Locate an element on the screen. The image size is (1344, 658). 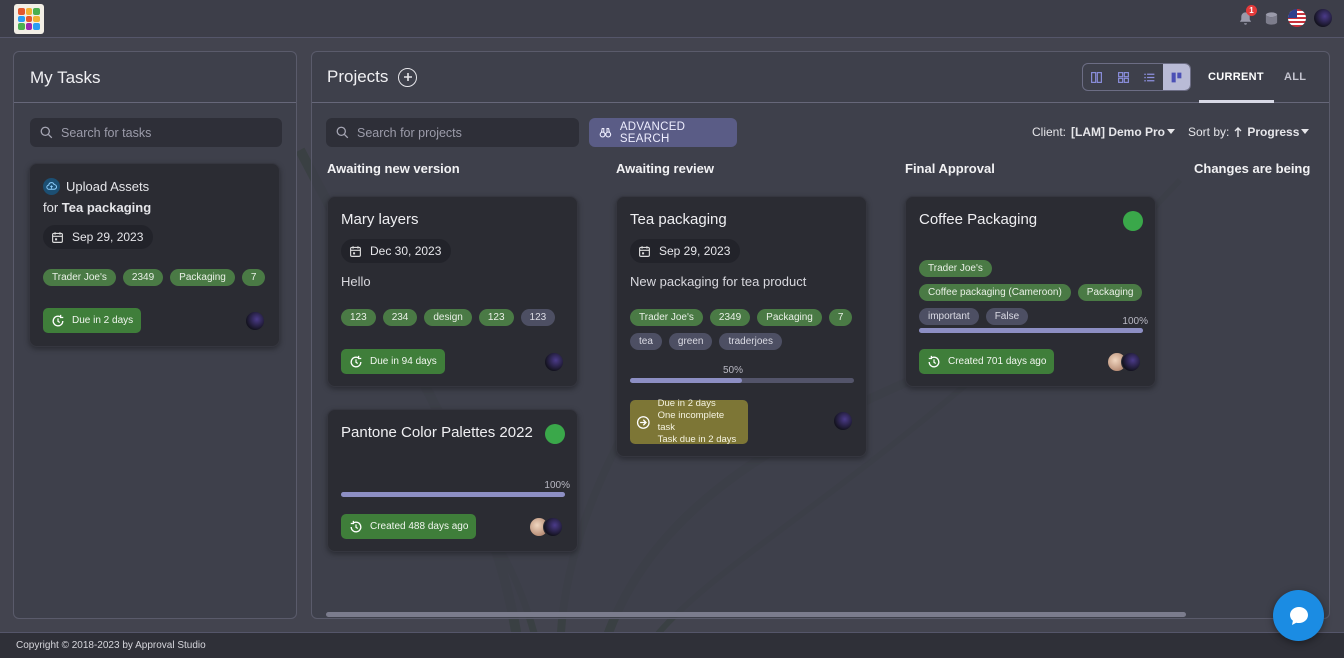
column-header: Awaiting new version is located at coordinates (393, 168).